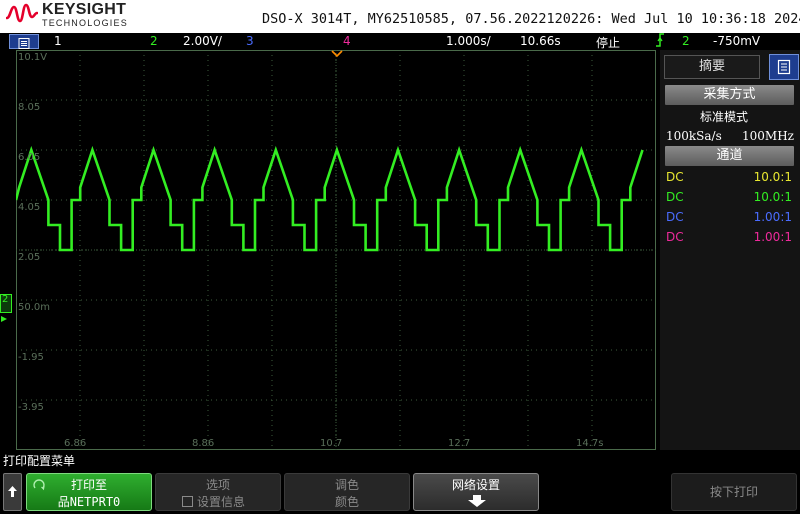 The image size is (800, 514). What do you see at coordinates (590, 443) in the screenshot?
I see `x-axis-label: 14.7s` at bounding box center [590, 443].